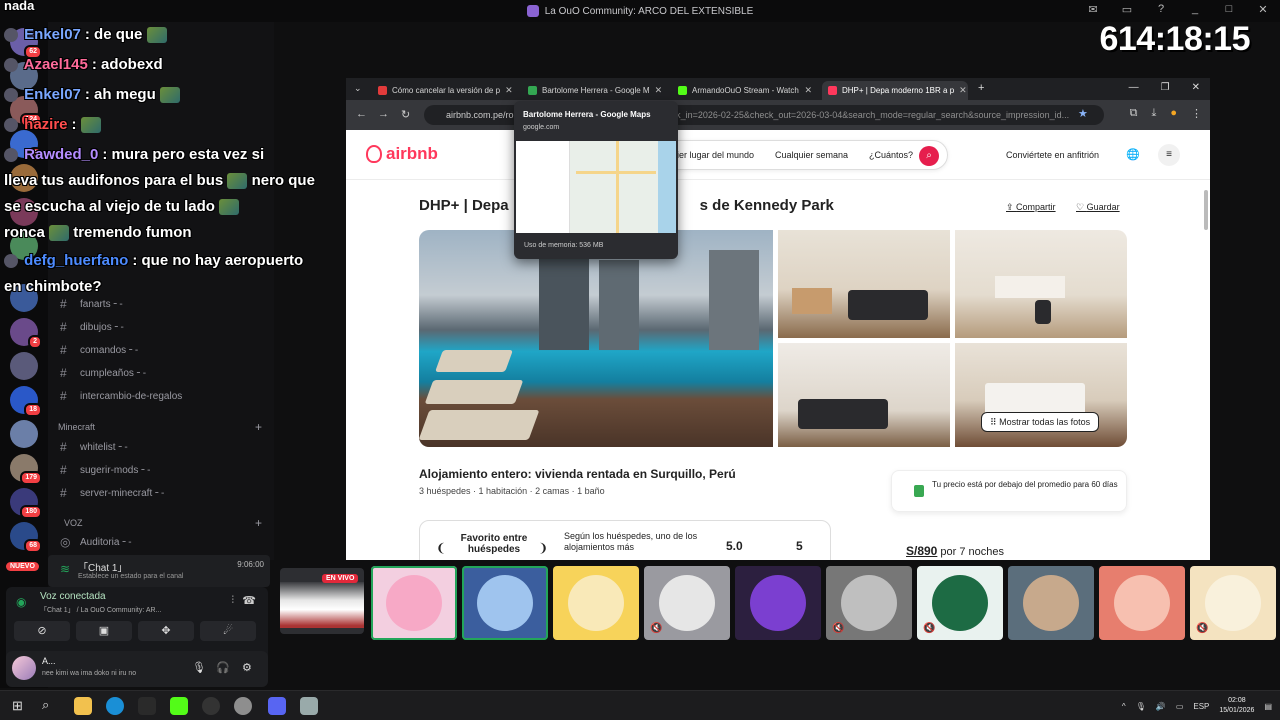 Image resolution: width=1280 pixels, height=720 pixels. Describe the element at coordinates (112, 493) in the screenshot. I see `channel-item: # server-minecraft╶ -` at that location.